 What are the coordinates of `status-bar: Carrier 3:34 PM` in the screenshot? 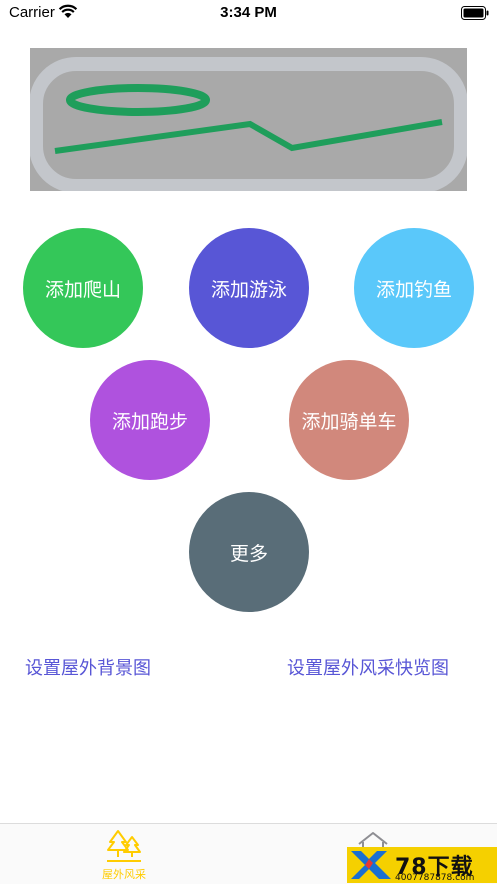 It's located at (248, 13).